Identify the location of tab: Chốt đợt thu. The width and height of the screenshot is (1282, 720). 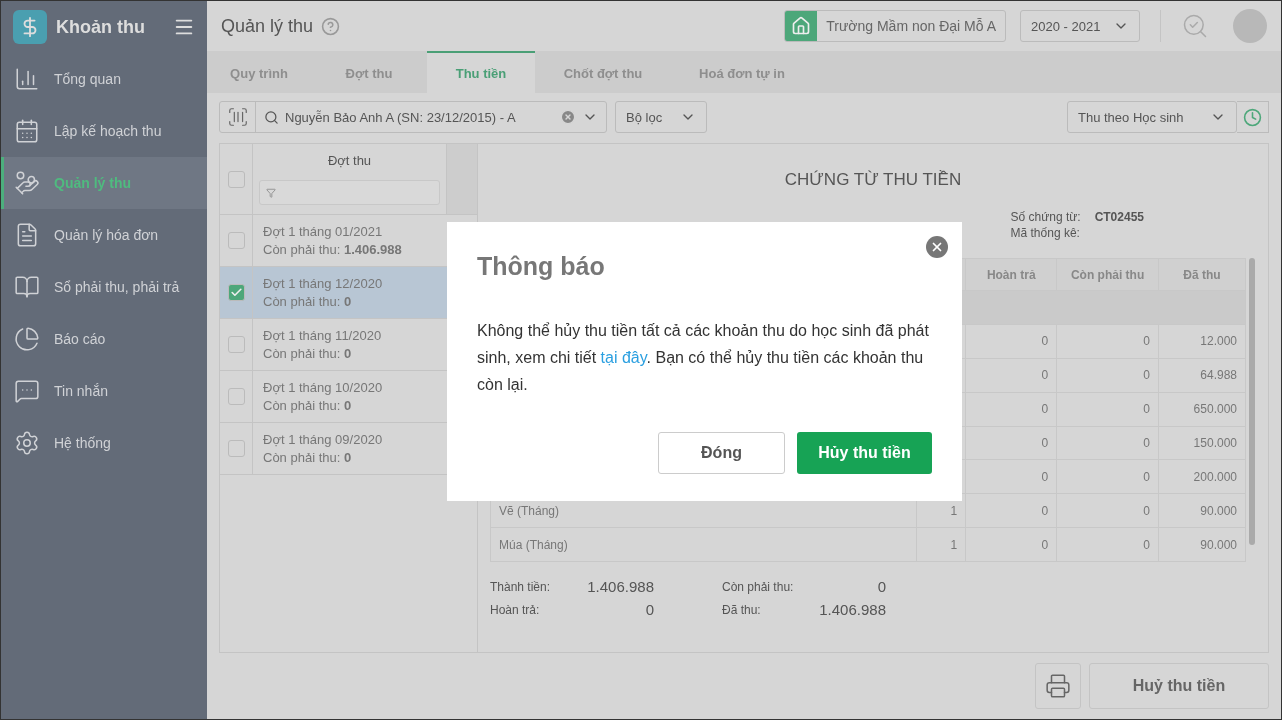
(603, 72).